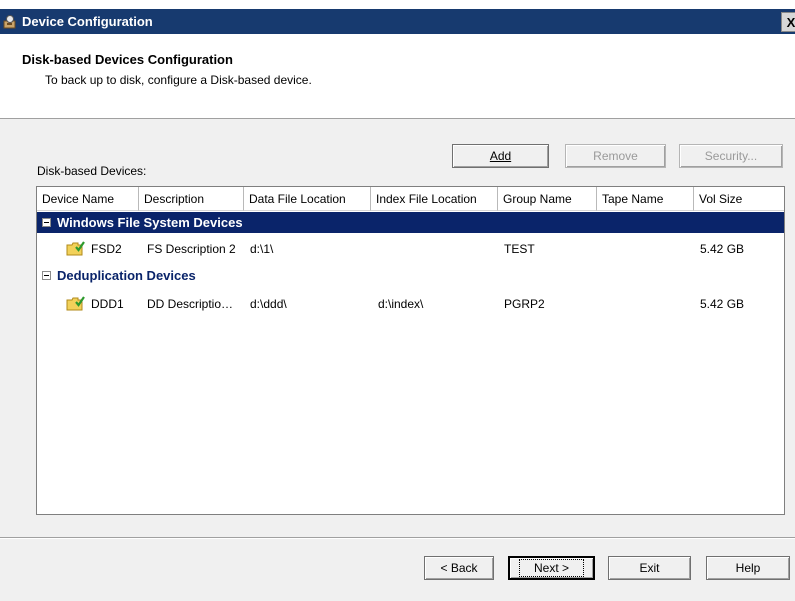 This screenshot has height=601, width=795. What do you see at coordinates (519, 249) in the screenshot?
I see `cell-group-name: TEST` at bounding box center [519, 249].